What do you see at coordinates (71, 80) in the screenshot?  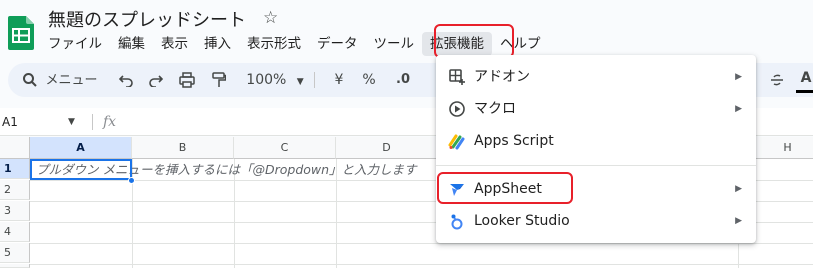 I see `menu-search-label: メニュー` at bounding box center [71, 80].